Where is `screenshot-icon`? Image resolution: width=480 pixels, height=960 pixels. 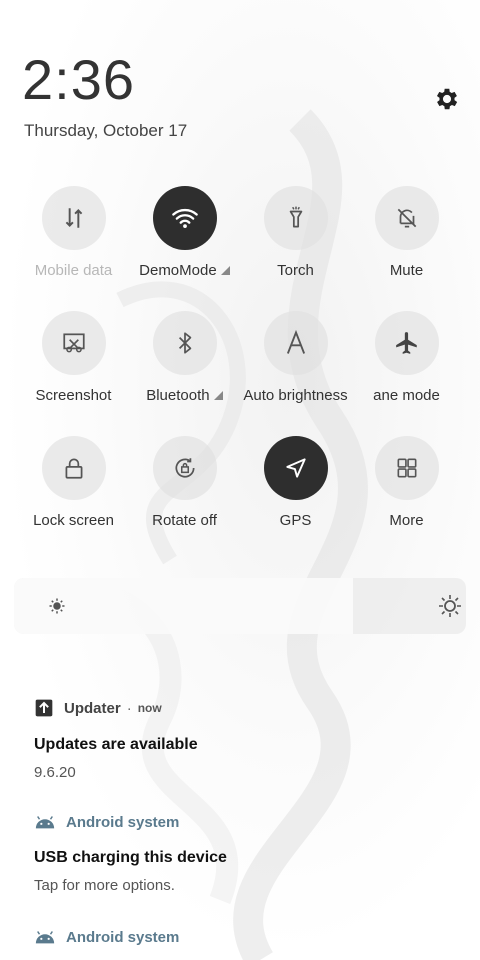 screenshot-icon is located at coordinates (73, 343).